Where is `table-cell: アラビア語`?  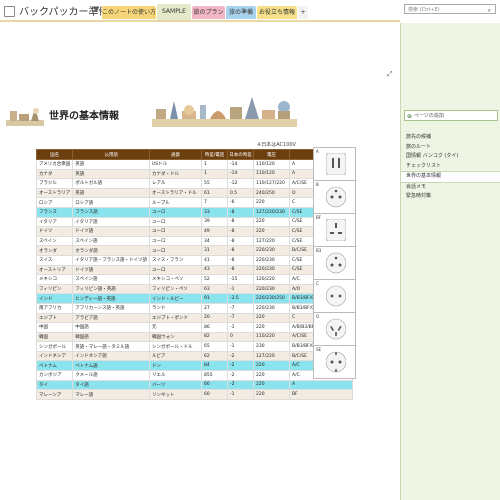 table-cell: アラビア語 is located at coordinates (111, 318).